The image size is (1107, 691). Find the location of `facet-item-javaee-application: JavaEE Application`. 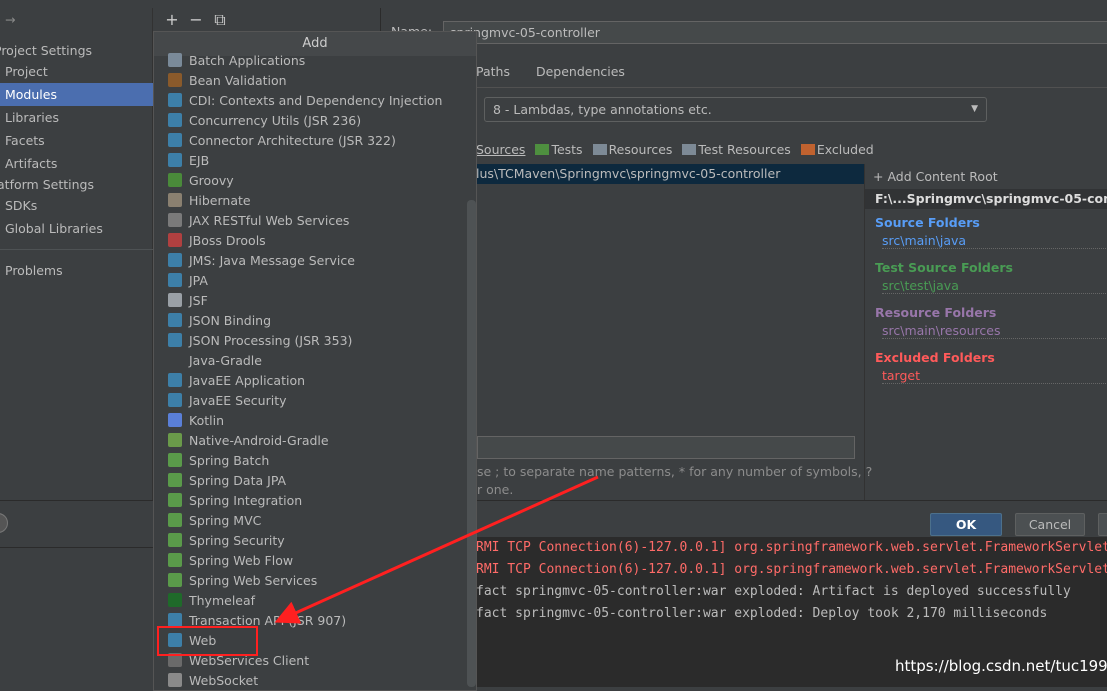

facet-item-javaee-application: JavaEE Application is located at coordinates (310, 381).